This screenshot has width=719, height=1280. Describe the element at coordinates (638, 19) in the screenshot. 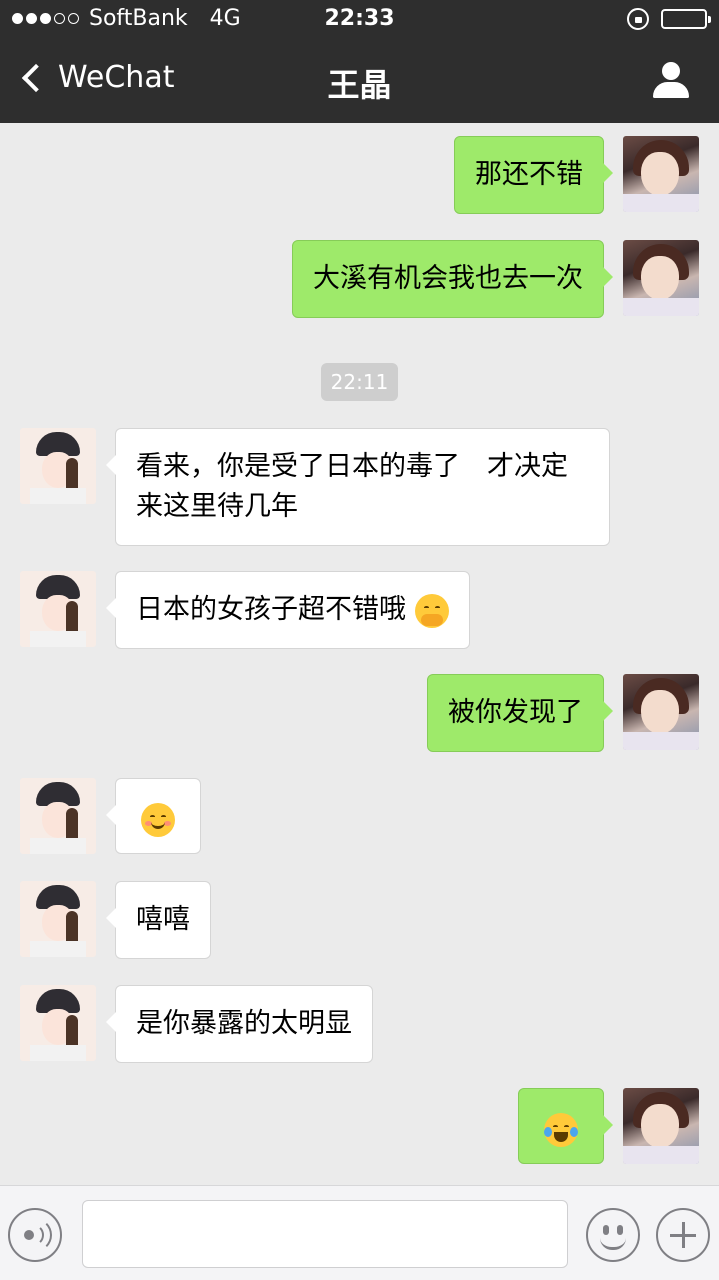

I see `rotation-lock-icon` at that location.